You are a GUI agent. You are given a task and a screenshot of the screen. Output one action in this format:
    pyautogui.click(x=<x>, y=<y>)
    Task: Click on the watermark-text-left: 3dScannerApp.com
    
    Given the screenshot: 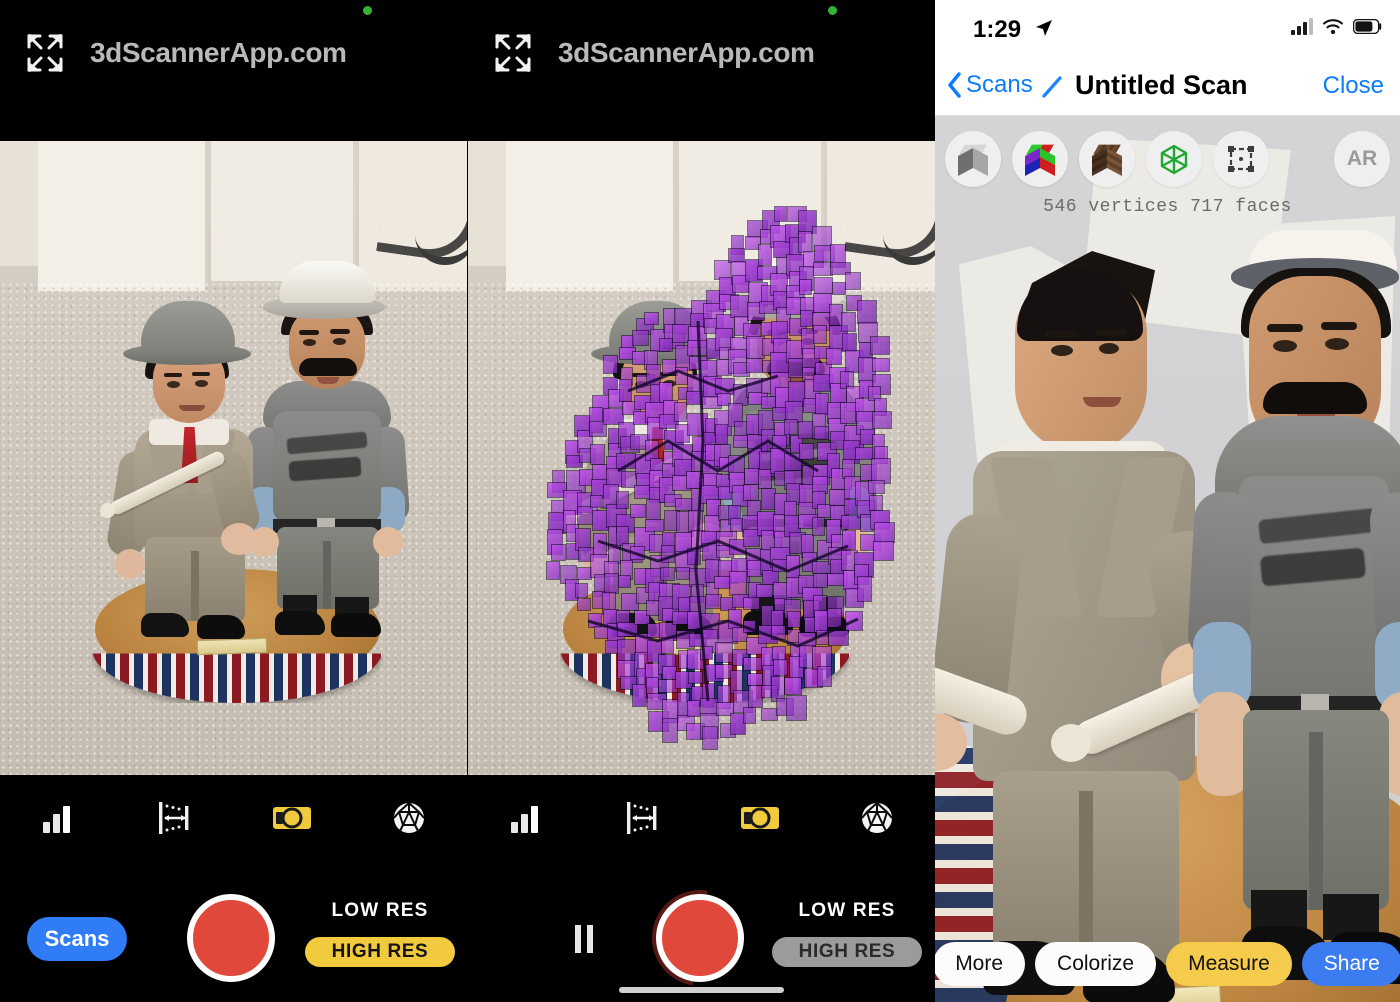 What is the action you would take?
    pyautogui.click(x=218, y=52)
    